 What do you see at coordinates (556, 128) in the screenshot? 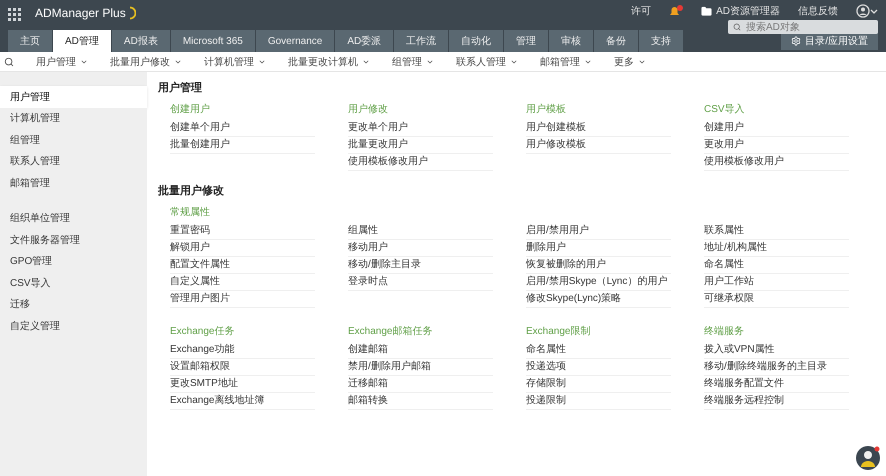
I see `task-link: 用户创建模板` at bounding box center [556, 128].